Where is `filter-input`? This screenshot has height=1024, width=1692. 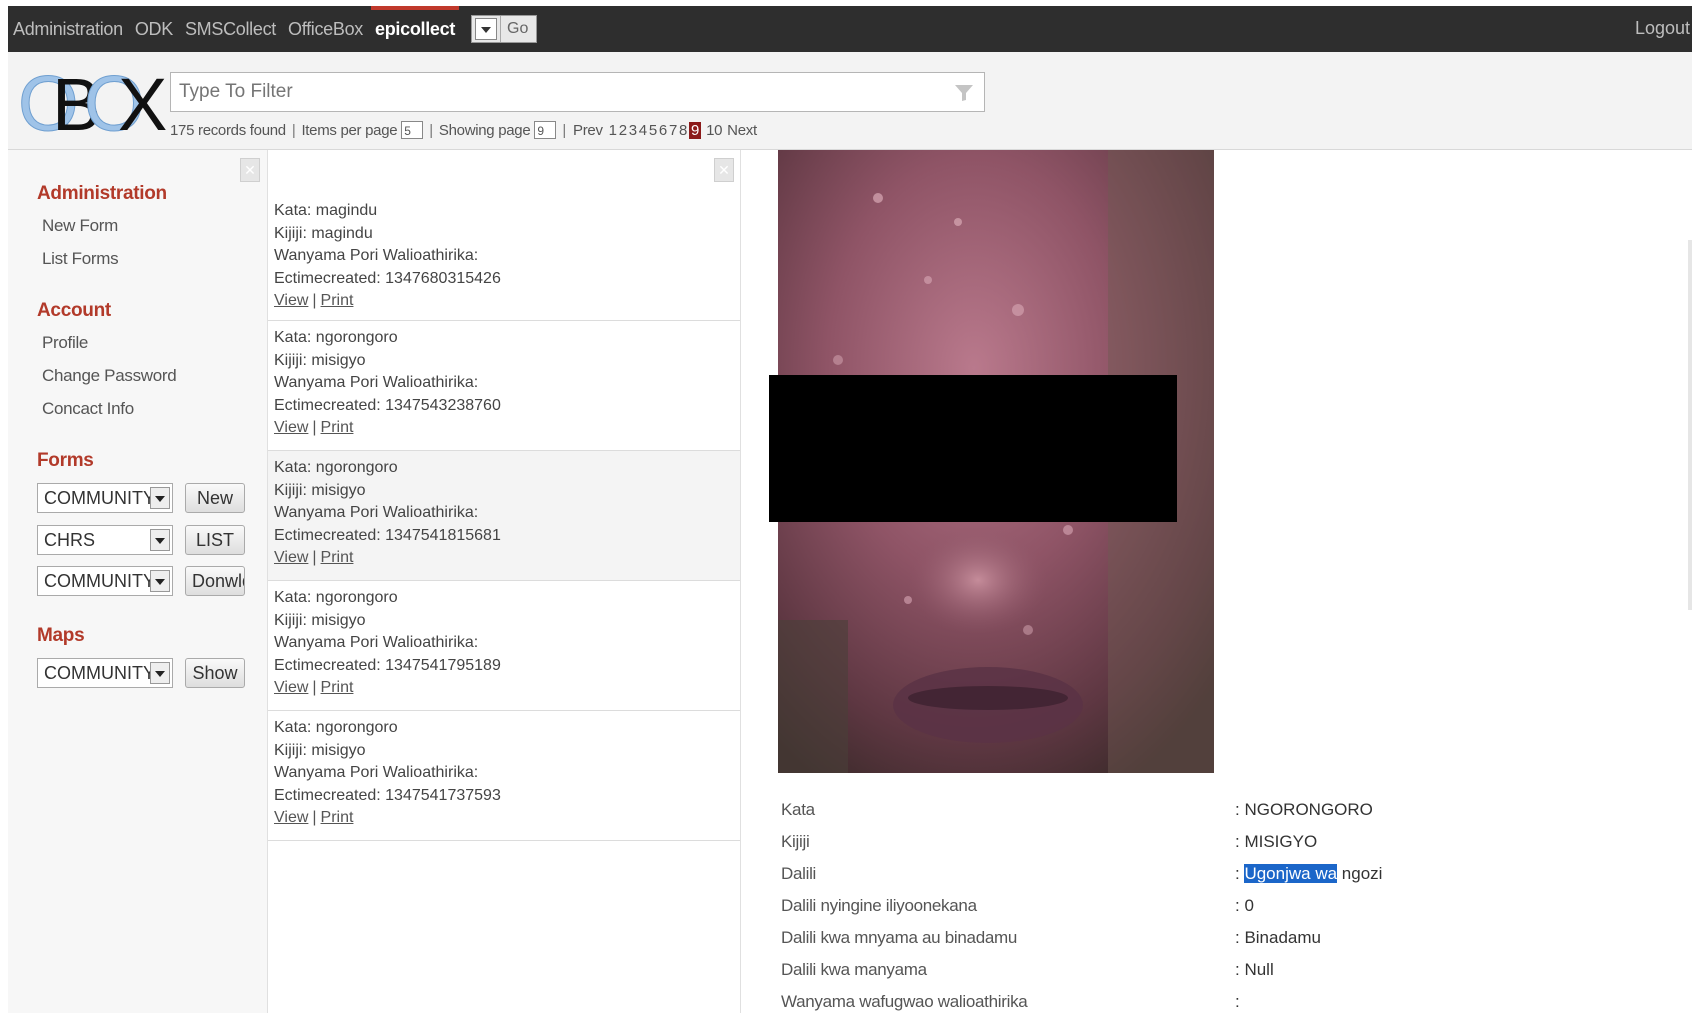 filter-input is located at coordinates (559, 92).